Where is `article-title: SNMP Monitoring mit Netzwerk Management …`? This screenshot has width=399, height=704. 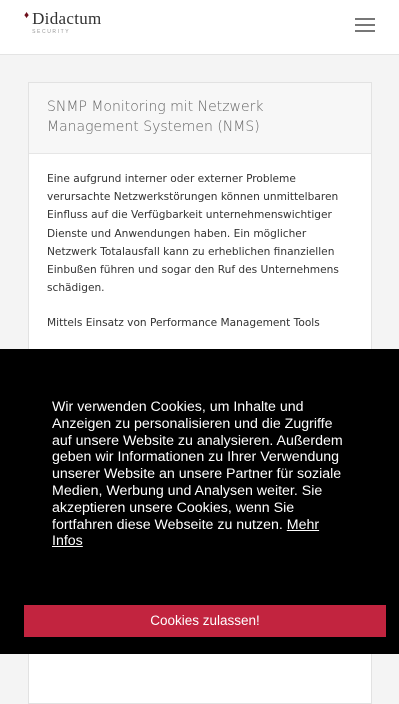
article-title: SNMP Monitoring mit Netzwerk Management … is located at coordinates (155, 117).